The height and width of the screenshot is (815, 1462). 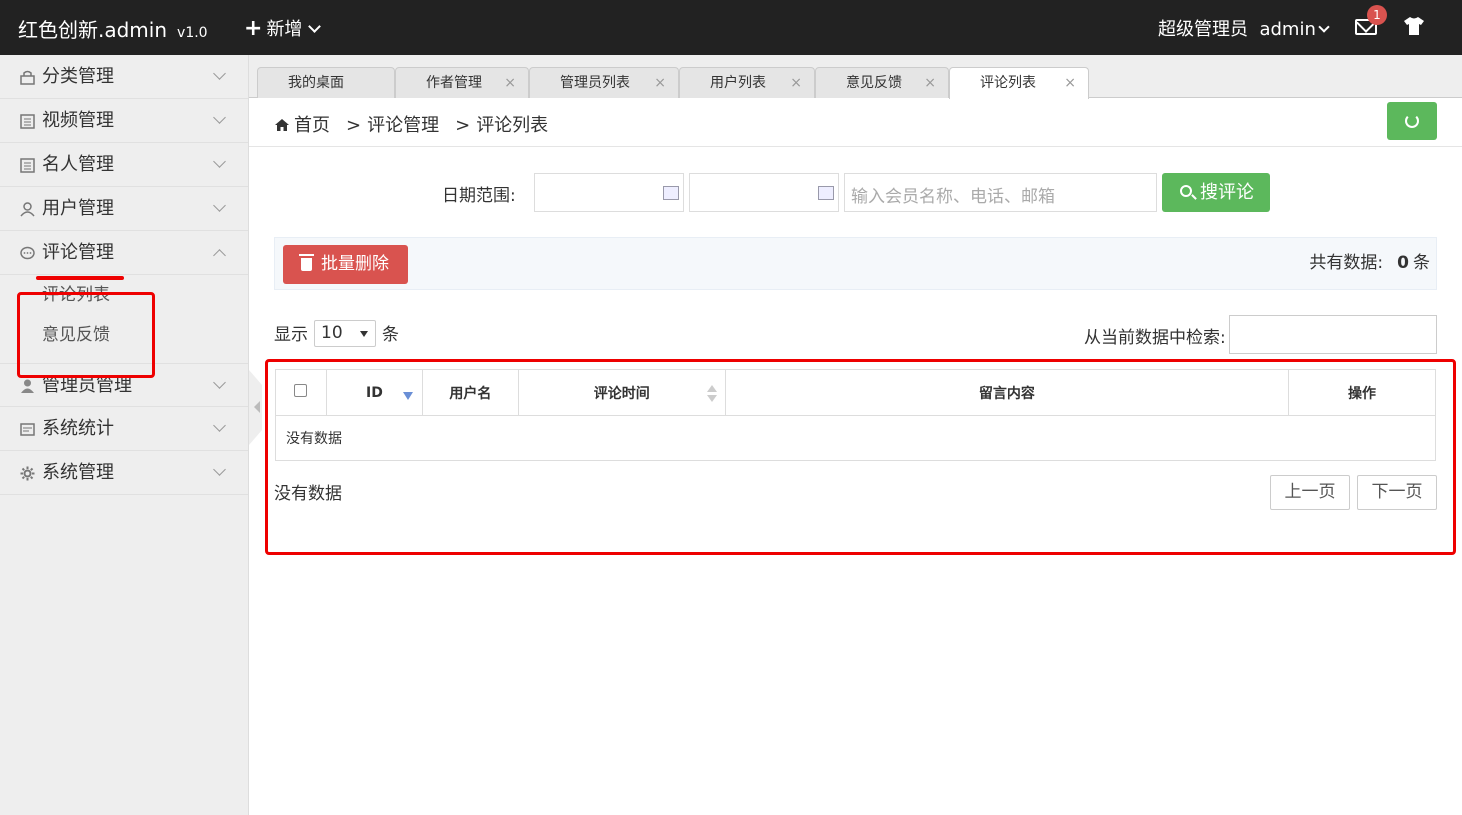 What do you see at coordinates (80, 278) in the screenshot?
I see `highlight-underline` at bounding box center [80, 278].